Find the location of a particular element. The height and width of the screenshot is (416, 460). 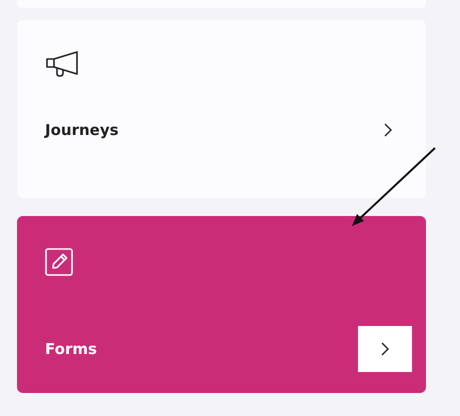

megaphone-icon is located at coordinates (63, 64).